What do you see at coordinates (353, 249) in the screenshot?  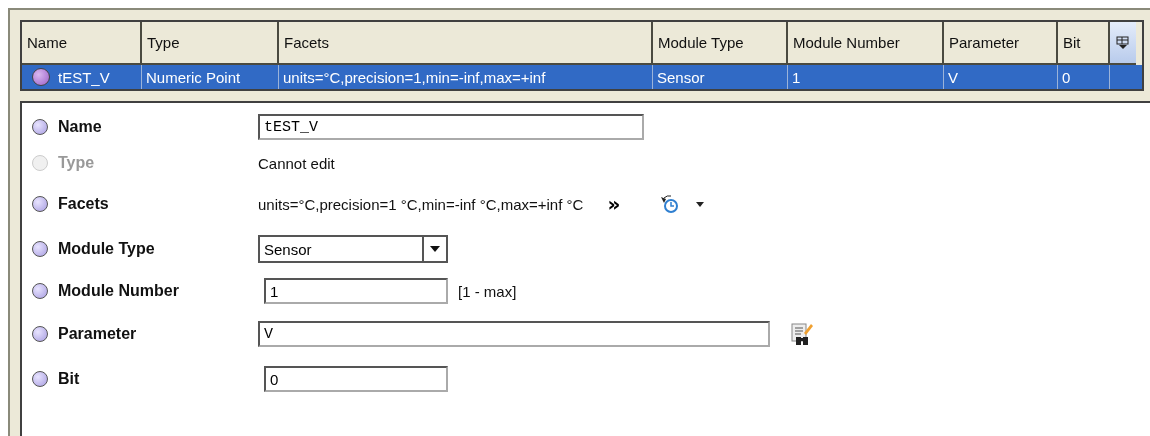 I see `module-type-dropdown: Sensor` at bounding box center [353, 249].